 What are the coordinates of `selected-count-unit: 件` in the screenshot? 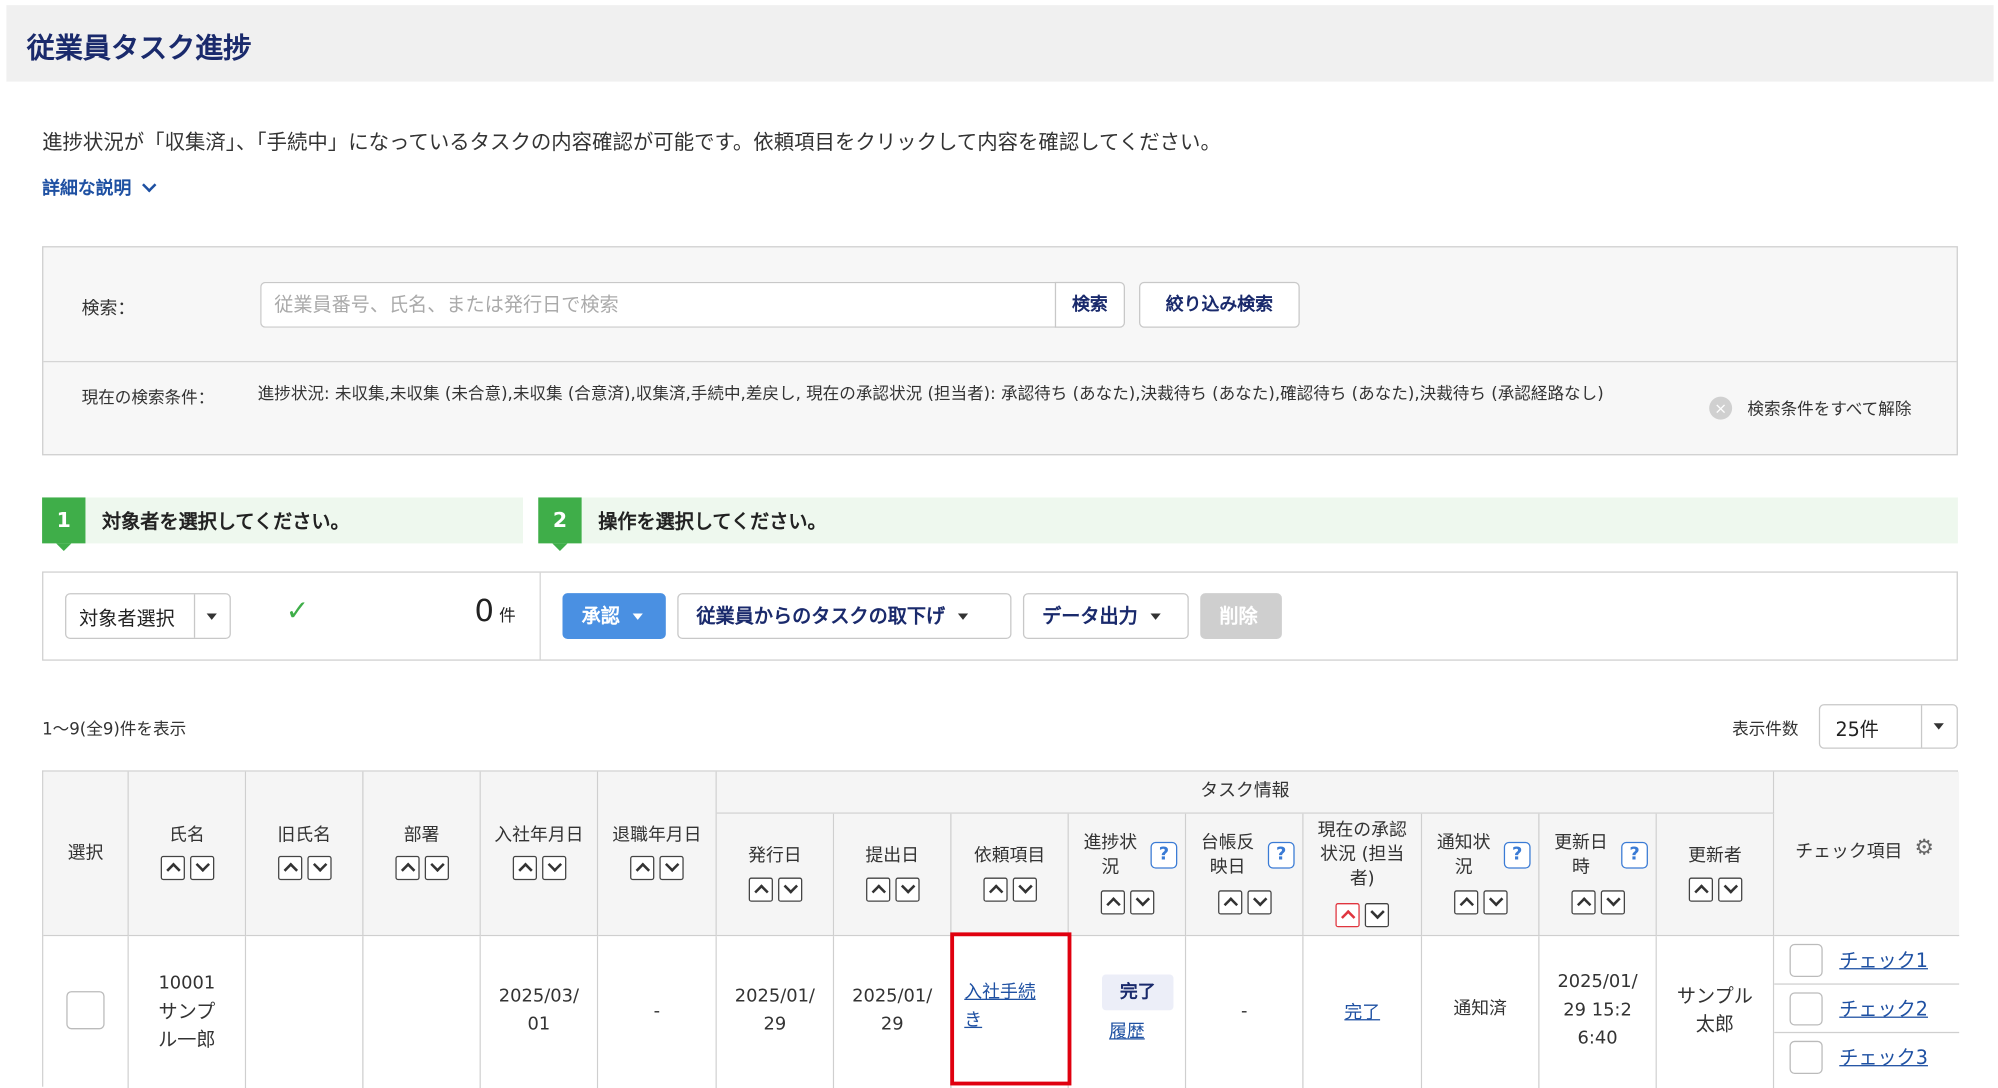 It's located at (507, 617).